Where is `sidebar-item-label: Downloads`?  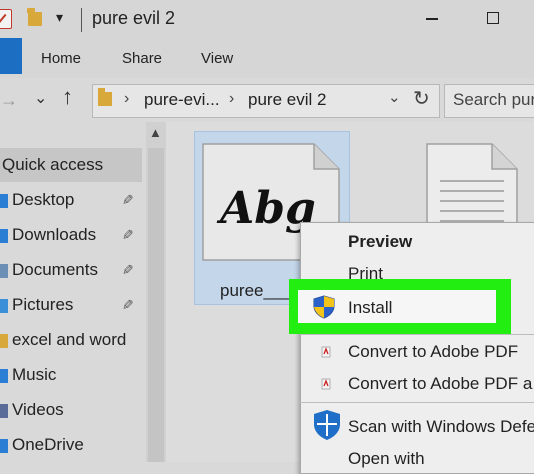 sidebar-item-label: Downloads is located at coordinates (54, 234).